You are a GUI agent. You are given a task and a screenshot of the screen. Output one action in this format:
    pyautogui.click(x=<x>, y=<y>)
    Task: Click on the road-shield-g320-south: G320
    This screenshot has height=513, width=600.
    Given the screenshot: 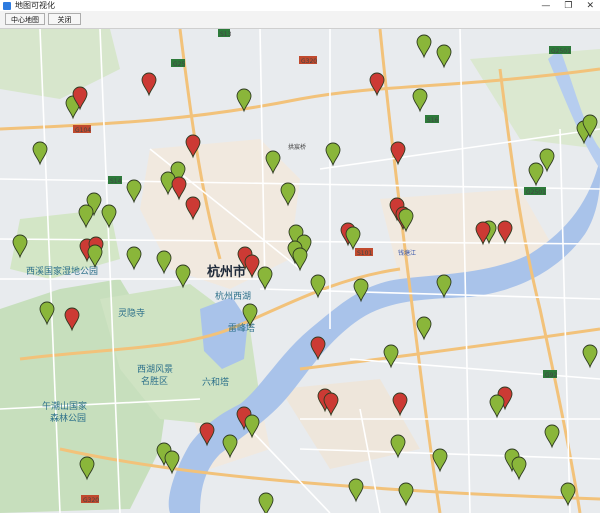 What is the action you would take?
    pyautogui.click(x=91, y=500)
    